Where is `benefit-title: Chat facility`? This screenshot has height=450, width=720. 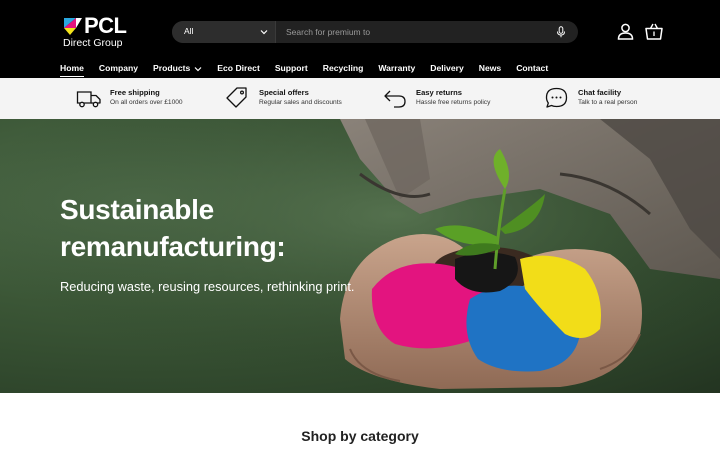
benefit-title: Chat facility is located at coordinates (600, 92).